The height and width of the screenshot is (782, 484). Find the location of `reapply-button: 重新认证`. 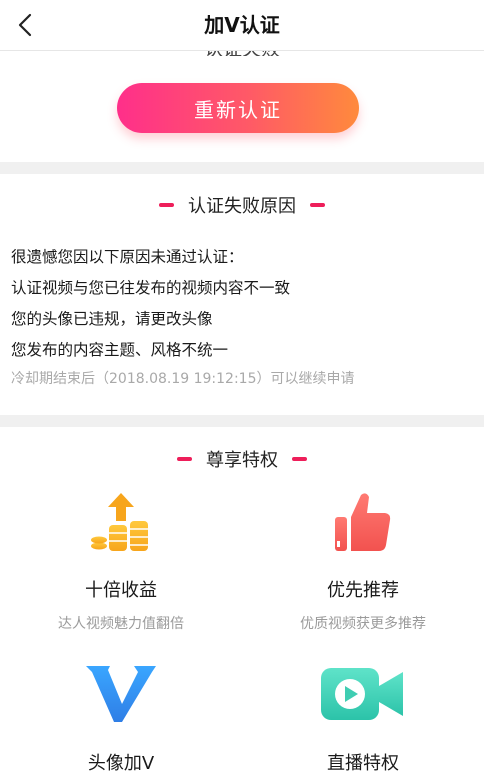

reapply-button: 重新认证 is located at coordinates (238, 108).